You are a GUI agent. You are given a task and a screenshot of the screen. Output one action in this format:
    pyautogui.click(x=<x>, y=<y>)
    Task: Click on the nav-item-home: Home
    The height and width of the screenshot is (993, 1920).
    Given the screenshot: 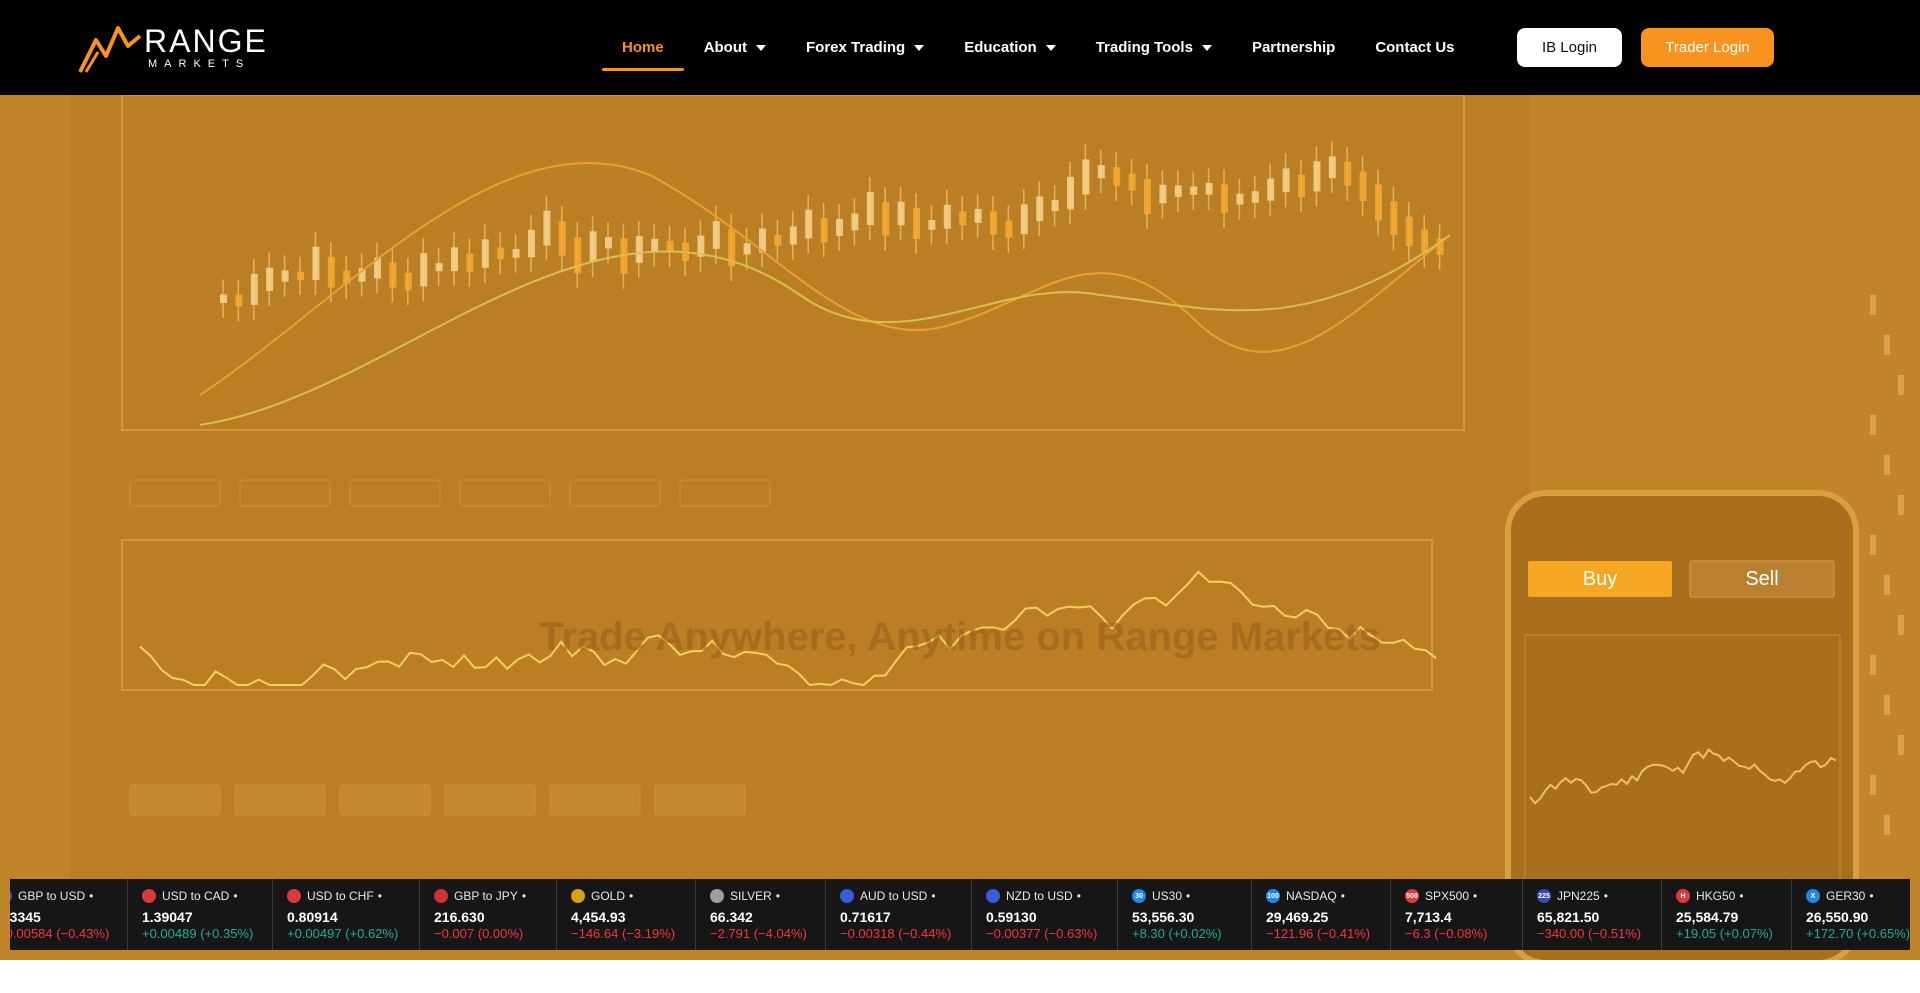 What is the action you would take?
    pyautogui.click(x=643, y=47)
    